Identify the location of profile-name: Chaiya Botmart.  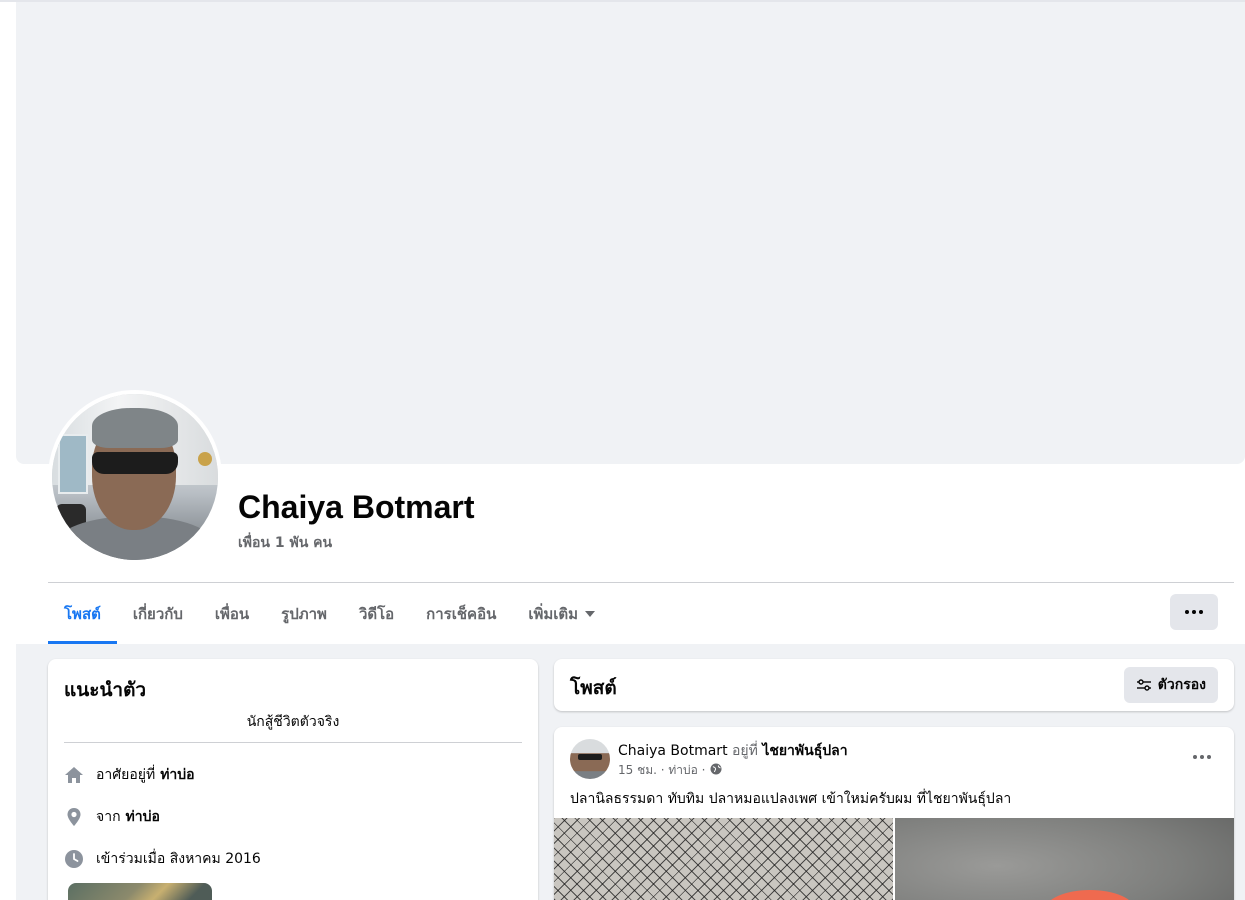
(356, 507).